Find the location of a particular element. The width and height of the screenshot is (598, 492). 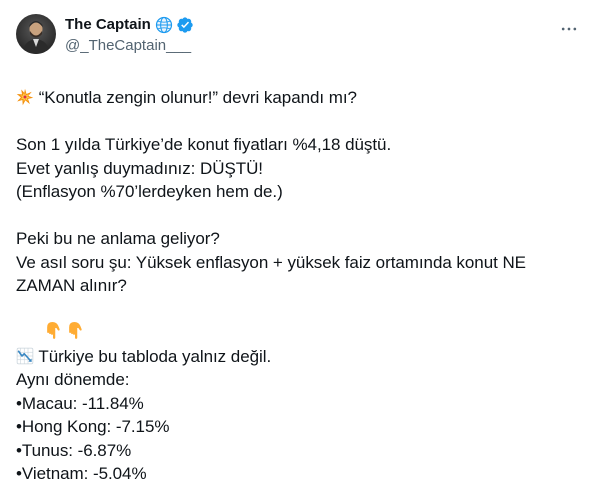

tweet-line: Evet yanlış duymadınız: DÜŞTÜ! is located at coordinates (139, 168).